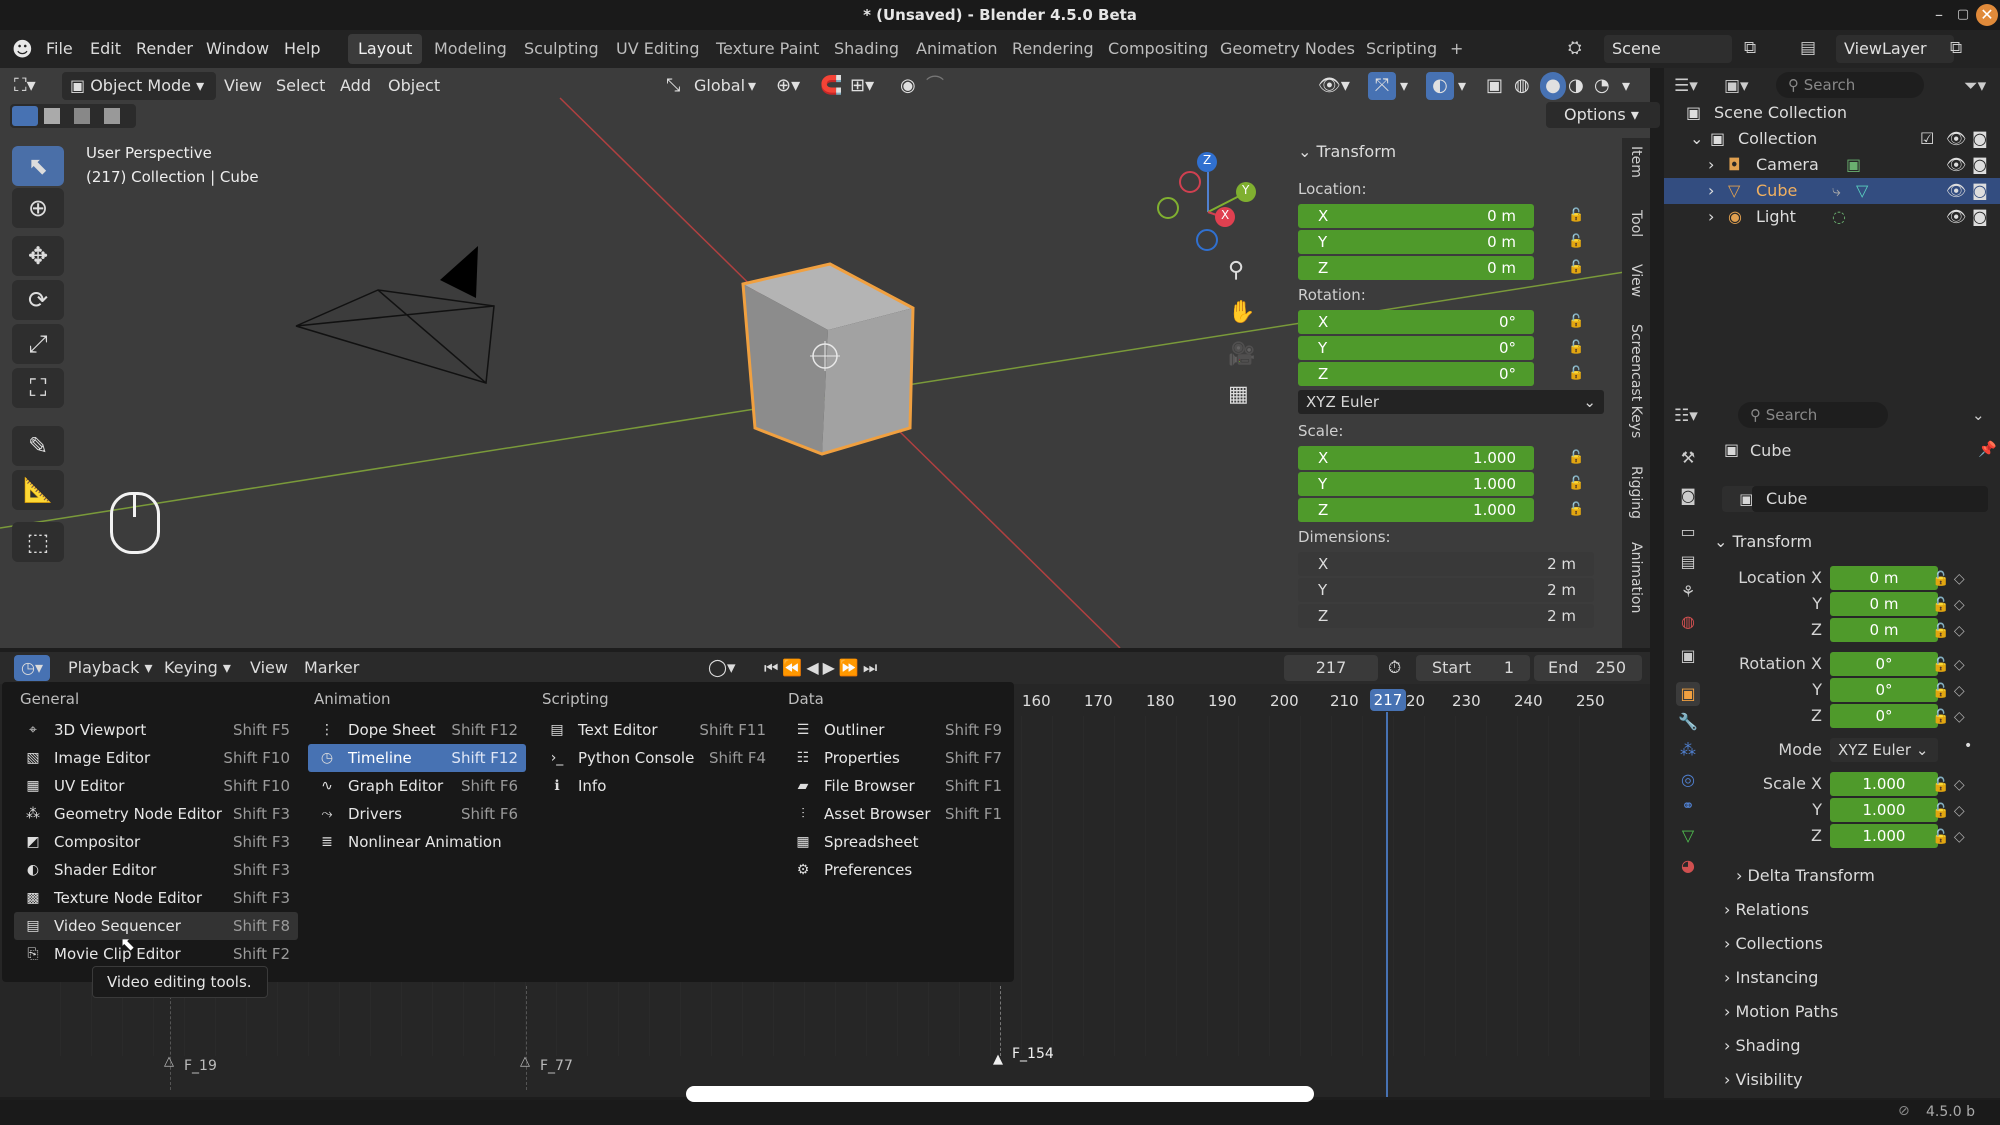 This screenshot has width=2000, height=1125. Describe the element at coordinates (1987, 449) in the screenshot. I see `pin-icon: 📌` at that location.